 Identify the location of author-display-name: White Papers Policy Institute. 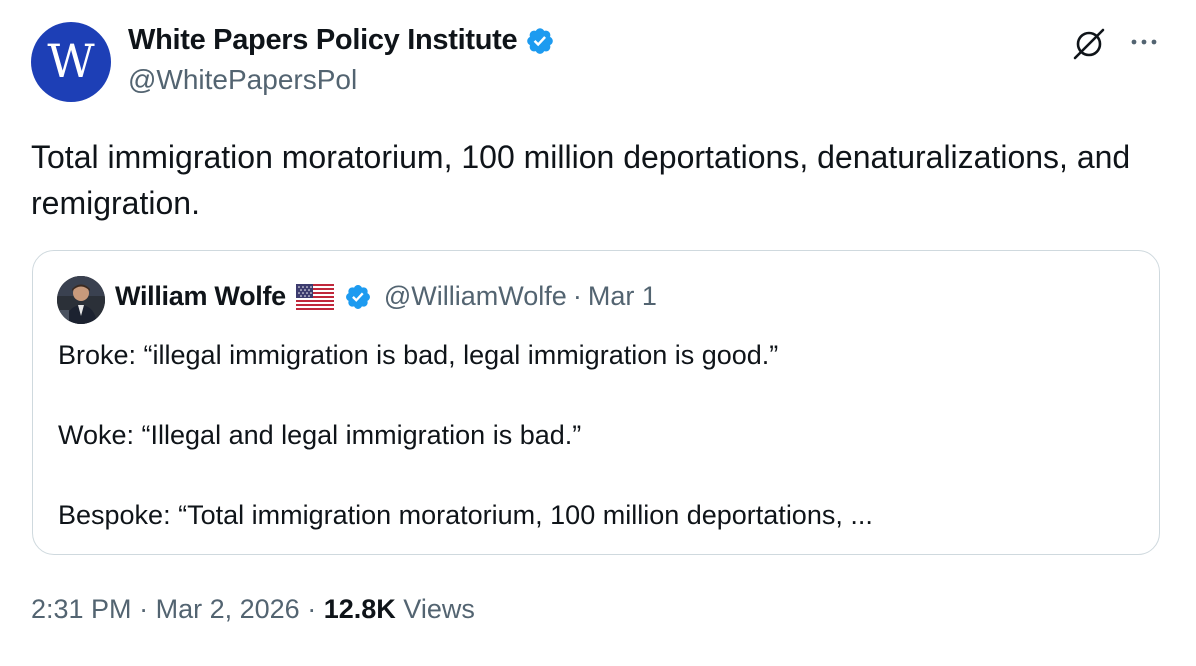
(323, 40).